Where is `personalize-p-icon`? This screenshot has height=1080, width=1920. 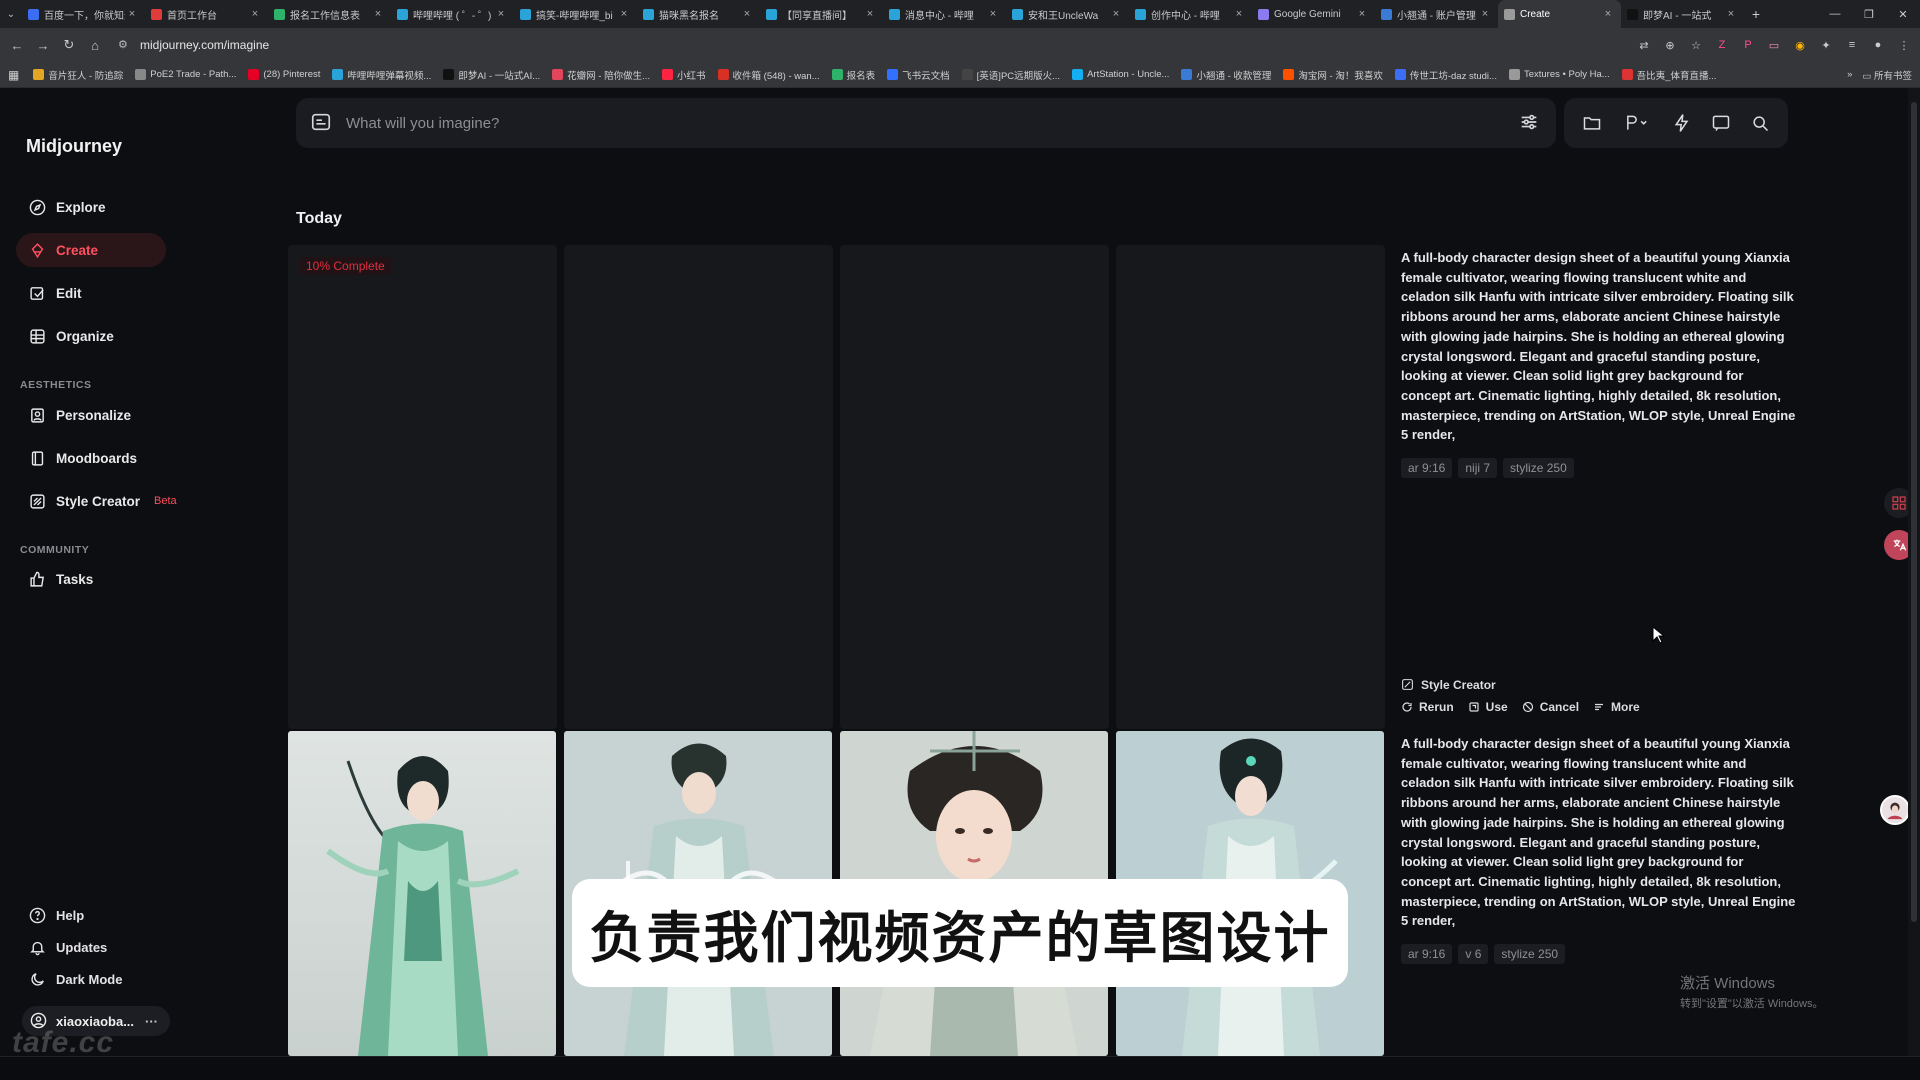 personalize-p-icon is located at coordinates (1637, 123).